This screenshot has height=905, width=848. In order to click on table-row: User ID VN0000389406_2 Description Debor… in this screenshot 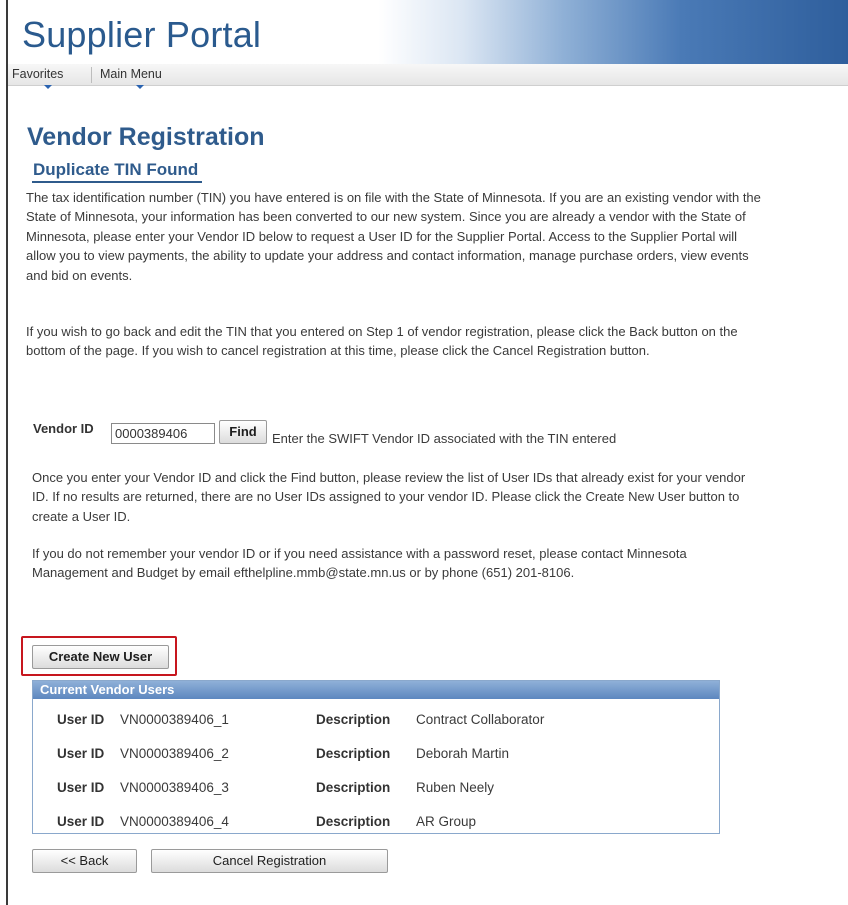, I will do `click(376, 756)`.